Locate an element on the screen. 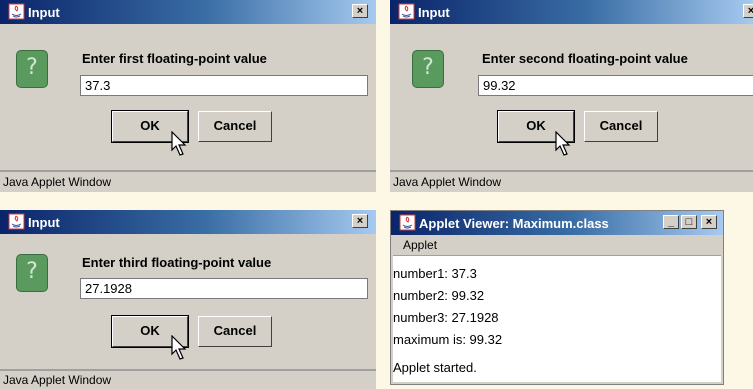 Image resolution: width=753 pixels, height=389 pixels. output-line: number3: 27.1928 is located at coordinates (446, 317).